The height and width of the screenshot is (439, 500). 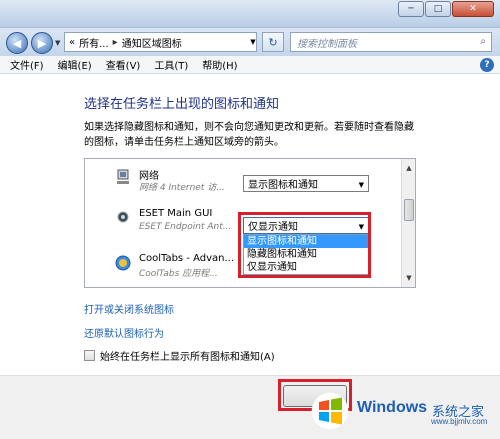 I want to click on menu-tools: 工具(T), so click(x=171, y=64).